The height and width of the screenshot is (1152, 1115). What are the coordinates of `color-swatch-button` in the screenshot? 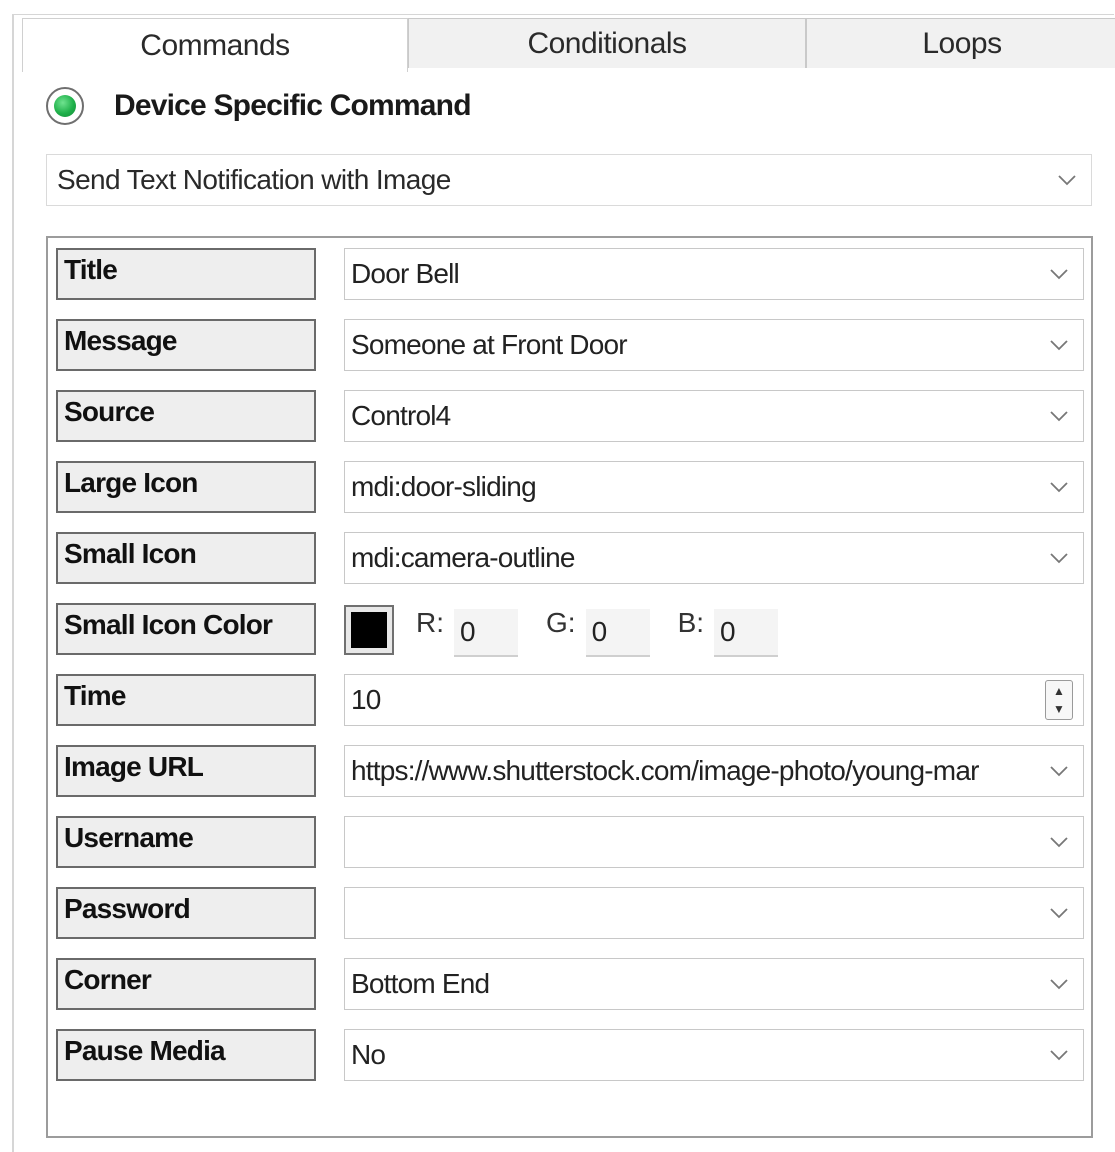 It's located at (369, 630).